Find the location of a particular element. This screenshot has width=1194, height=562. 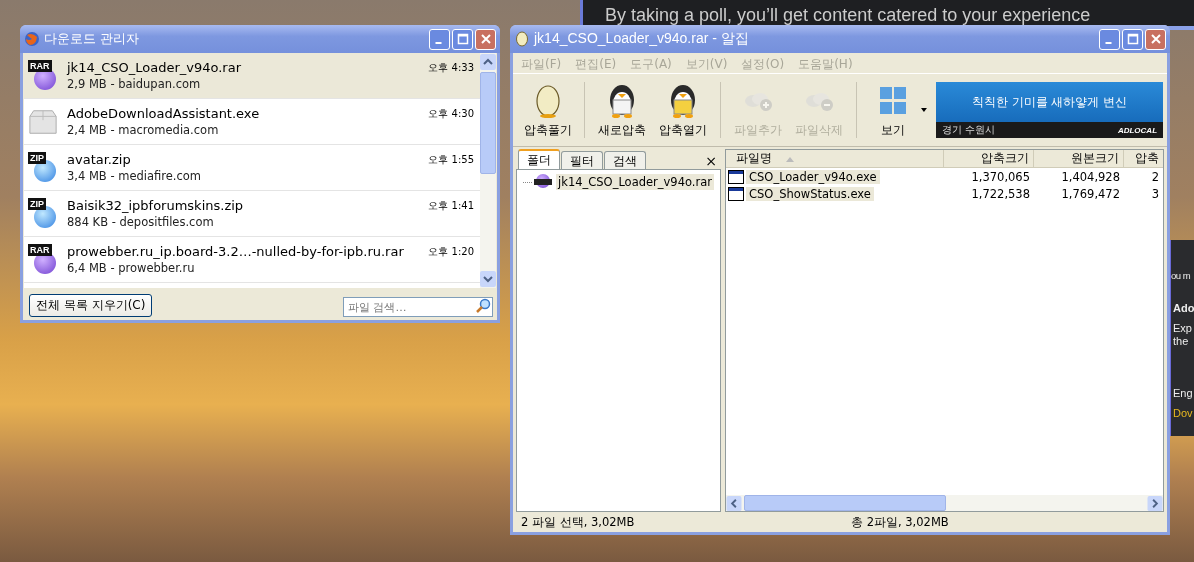

window-title: jk14_CSO_Loader_v94o.rar - 알집 is located at coordinates (642, 39).